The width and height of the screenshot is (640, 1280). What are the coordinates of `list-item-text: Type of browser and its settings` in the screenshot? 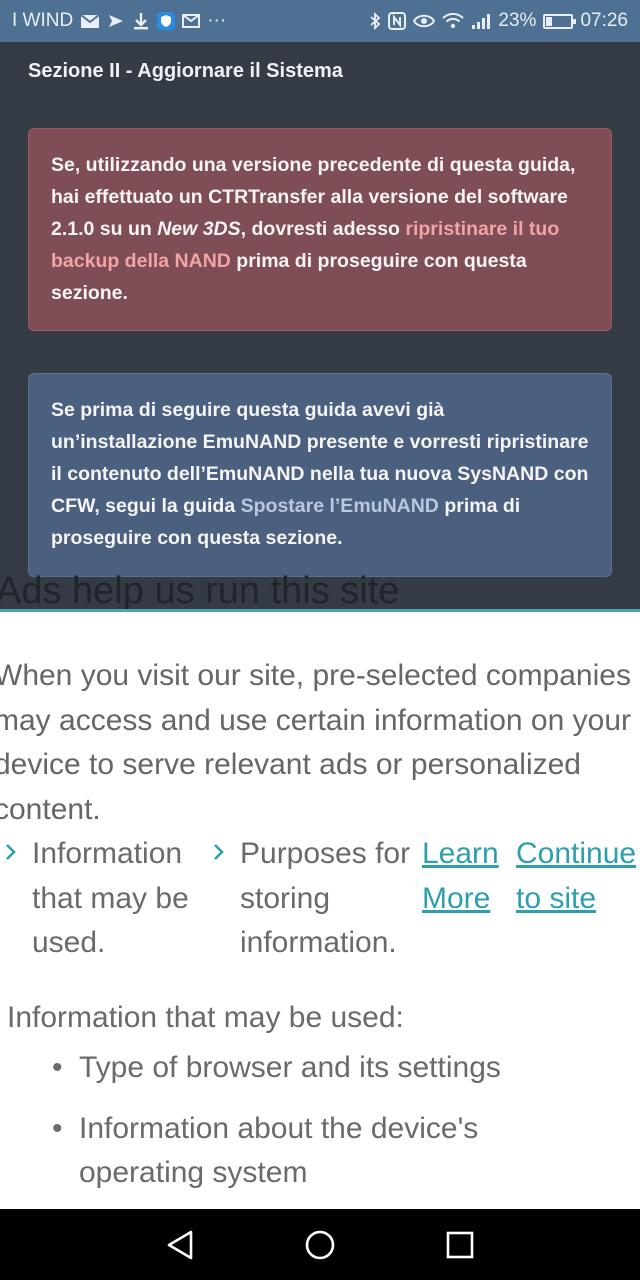 It's located at (290, 1067).